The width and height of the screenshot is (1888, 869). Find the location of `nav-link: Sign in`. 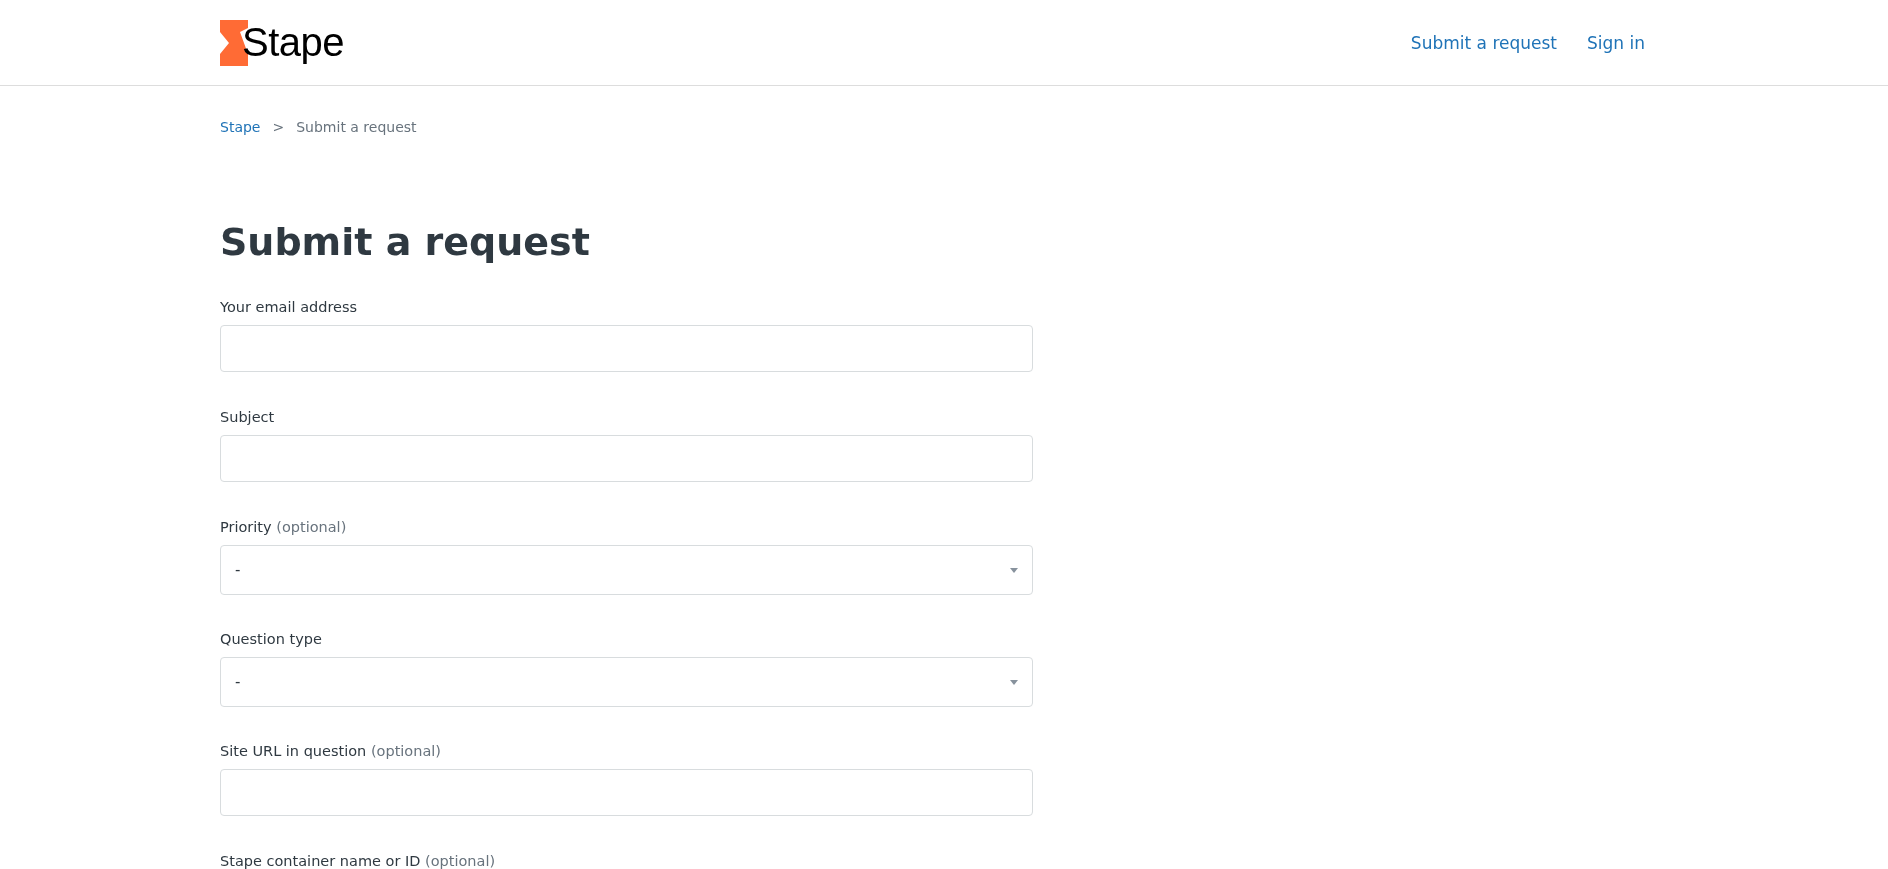

nav-link: Sign in is located at coordinates (1616, 42).